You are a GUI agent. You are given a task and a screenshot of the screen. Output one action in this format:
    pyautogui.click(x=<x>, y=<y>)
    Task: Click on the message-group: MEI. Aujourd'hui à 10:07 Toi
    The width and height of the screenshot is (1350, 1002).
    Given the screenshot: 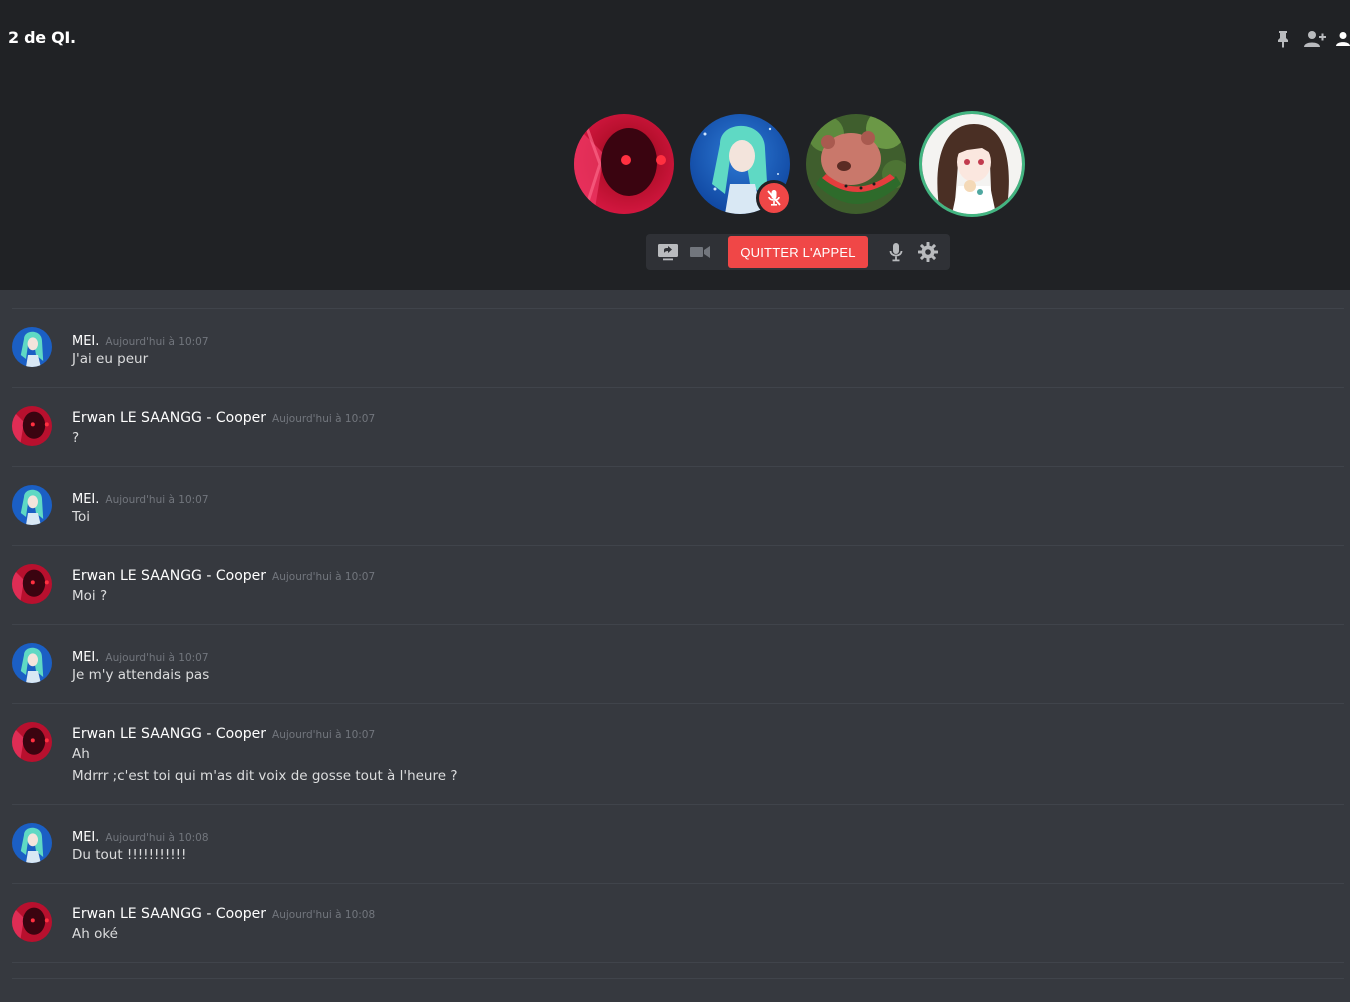 What is the action you would take?
    pyautogui.click(x=675, y=505)
    